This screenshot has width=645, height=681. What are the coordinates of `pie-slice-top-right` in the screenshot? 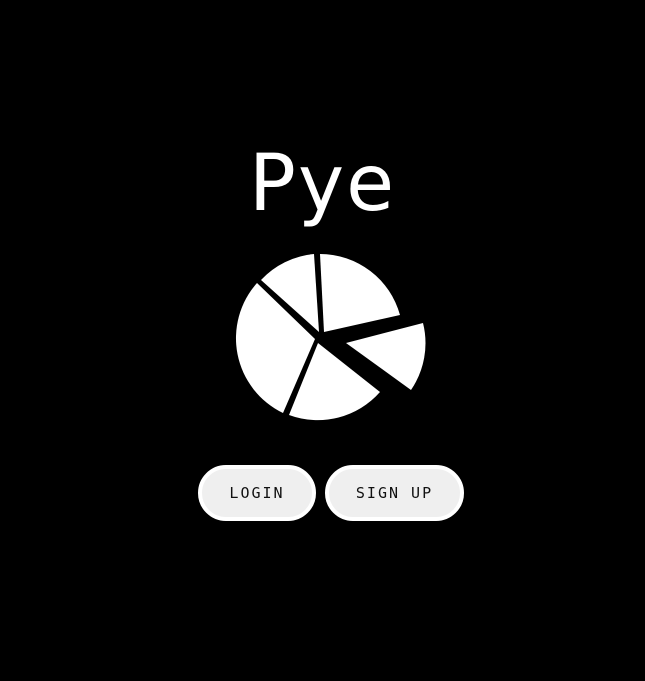 It's located at (360, 293).